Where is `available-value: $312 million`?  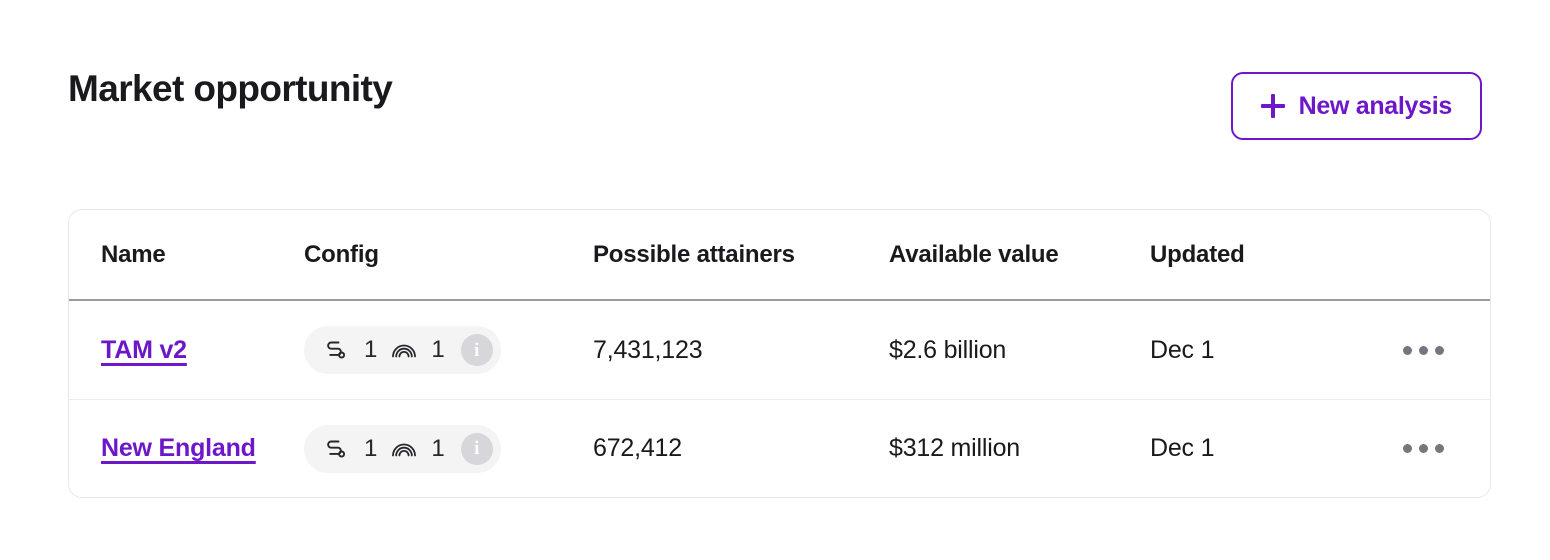
available-value: $312 million is located at coordinates (955, 448).